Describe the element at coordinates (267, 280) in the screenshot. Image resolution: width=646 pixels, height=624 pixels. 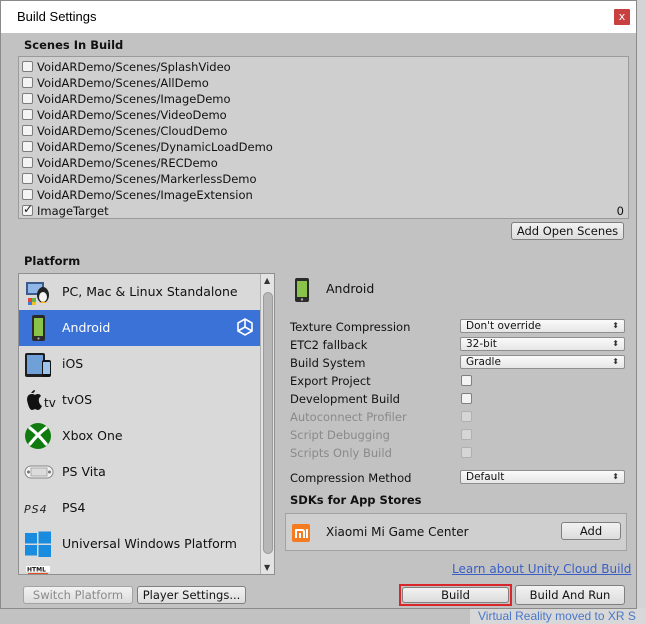
I see `scroll-up-icon: ▲` at that location.